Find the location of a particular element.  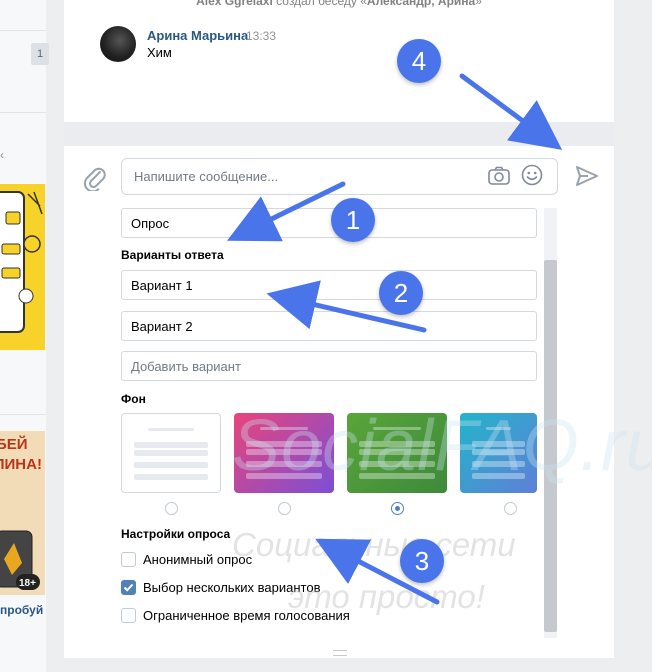

annotation-badge: 2 is located at coordinates (401, 293).